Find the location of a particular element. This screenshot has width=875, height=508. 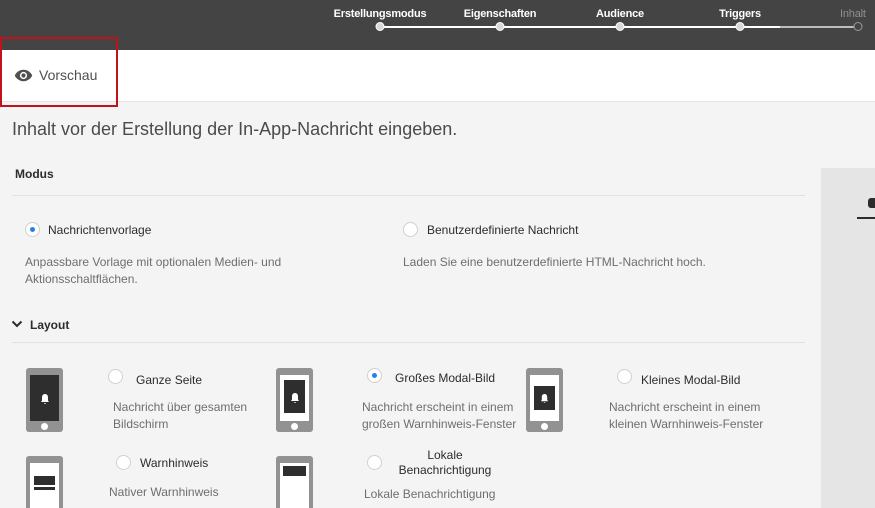

notification-banner is located at coordinates (294, 471).